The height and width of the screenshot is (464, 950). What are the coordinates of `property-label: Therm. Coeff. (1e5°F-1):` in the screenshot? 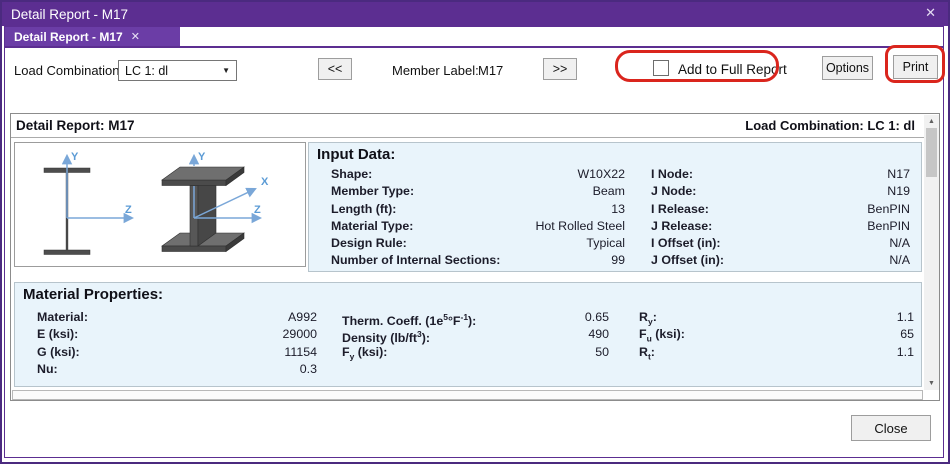 It's located at (409, 320).